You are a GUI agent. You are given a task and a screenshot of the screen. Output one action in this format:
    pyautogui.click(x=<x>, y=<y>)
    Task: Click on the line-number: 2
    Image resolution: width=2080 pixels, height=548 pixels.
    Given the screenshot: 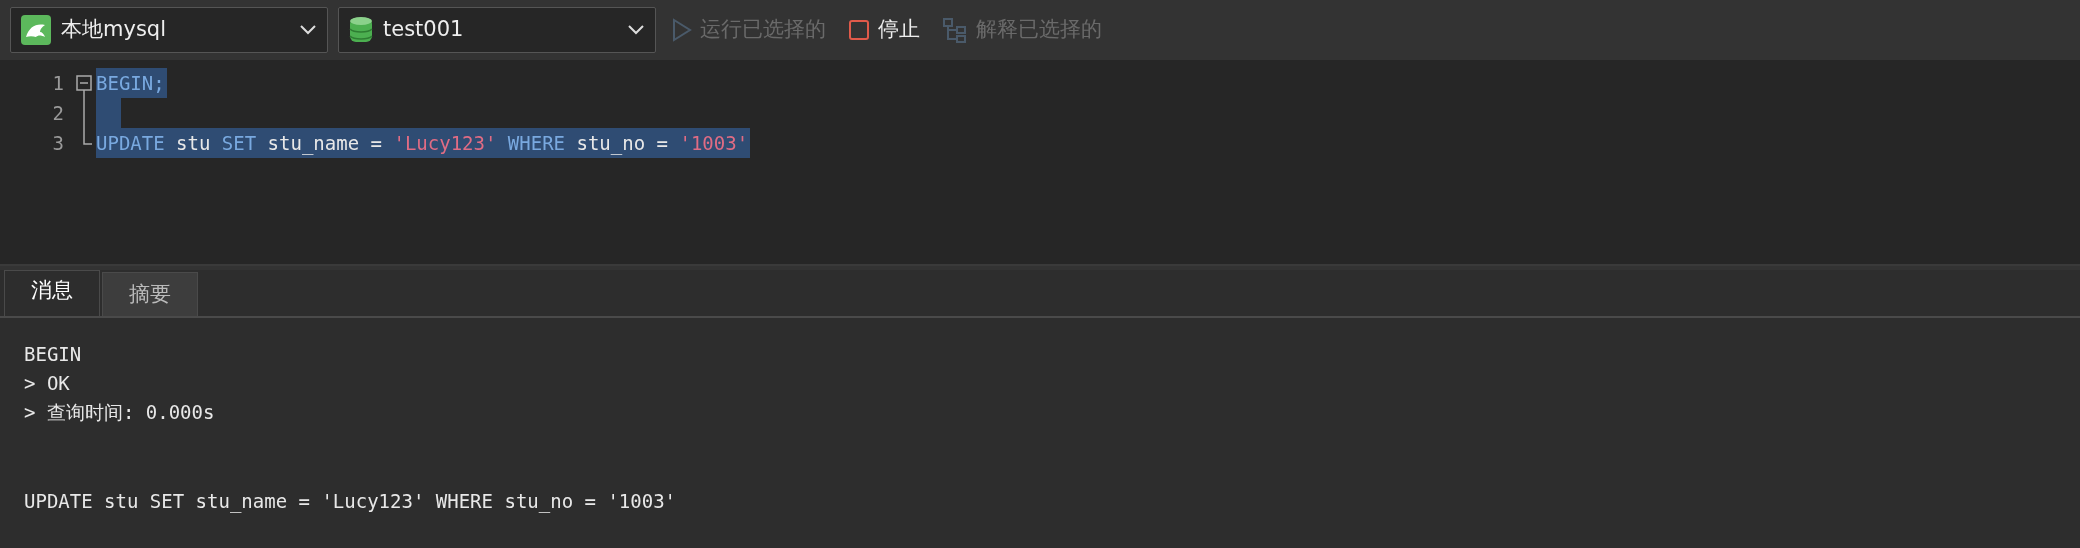 What is the action you would take?
    pyautogui.click(x=58, y=113)
    